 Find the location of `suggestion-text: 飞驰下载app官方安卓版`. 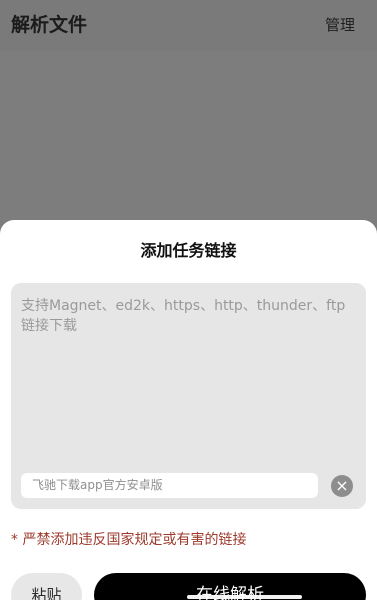

suggestion-text: 飞驰下载app官方安卓版 is located at coordinates (97, 485).